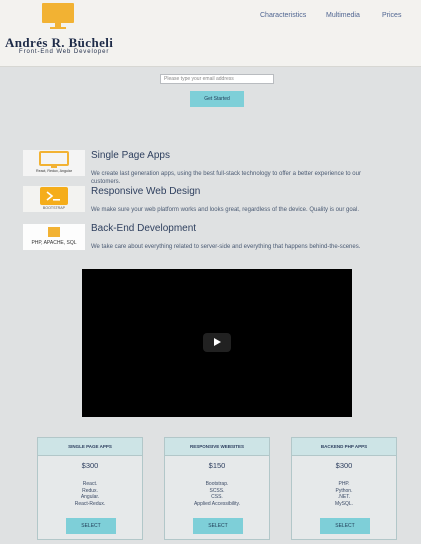 This screenshot has height=544, width=421. Describe the element at coordinates (217, 447) in the screenshot. I see `card-title: RESPONSIVE WEBSITES` at that location.